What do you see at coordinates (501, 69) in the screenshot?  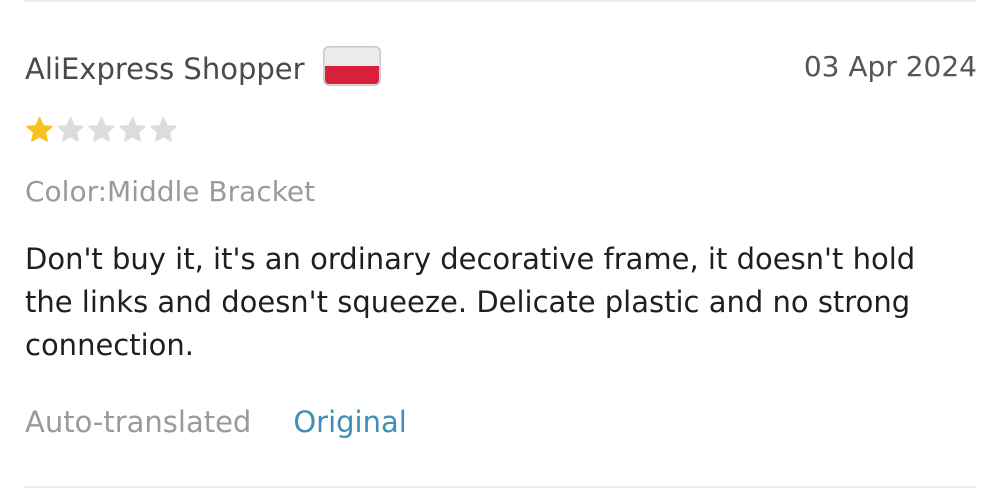 I see `review-header: AliExpress Shopper 03 Apr 2024` at bounding box center [501, 69].